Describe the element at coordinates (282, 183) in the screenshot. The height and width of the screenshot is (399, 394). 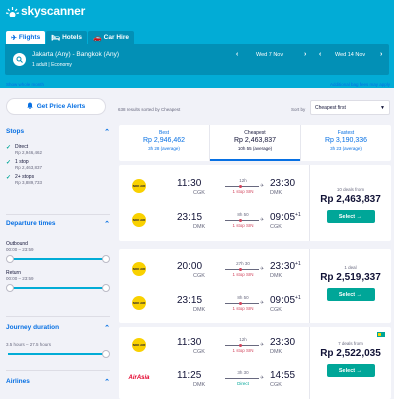
I see `arrival-time: 23:30` at that location.